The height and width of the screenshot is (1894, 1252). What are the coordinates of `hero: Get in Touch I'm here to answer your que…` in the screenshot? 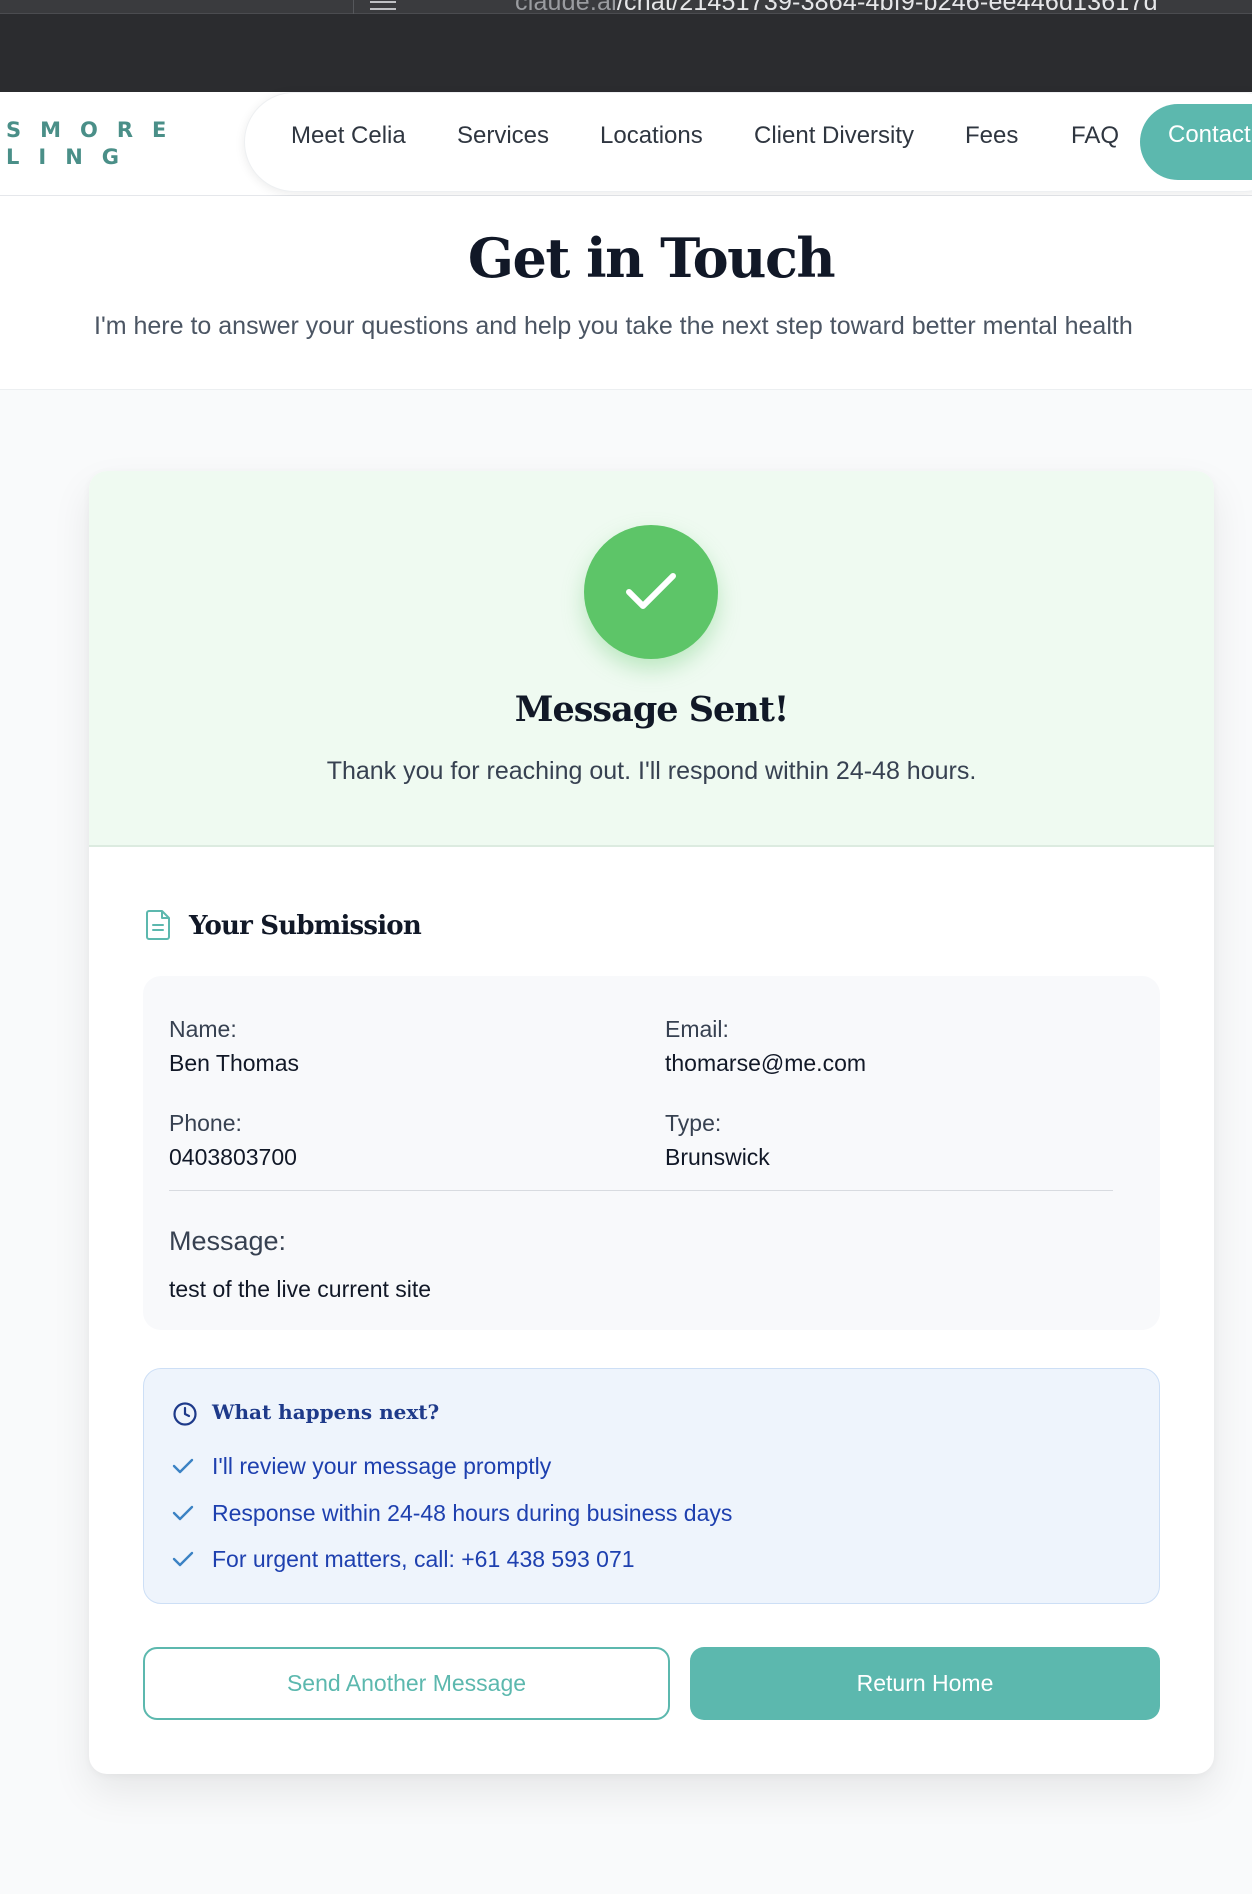 It's located at (626, 293).